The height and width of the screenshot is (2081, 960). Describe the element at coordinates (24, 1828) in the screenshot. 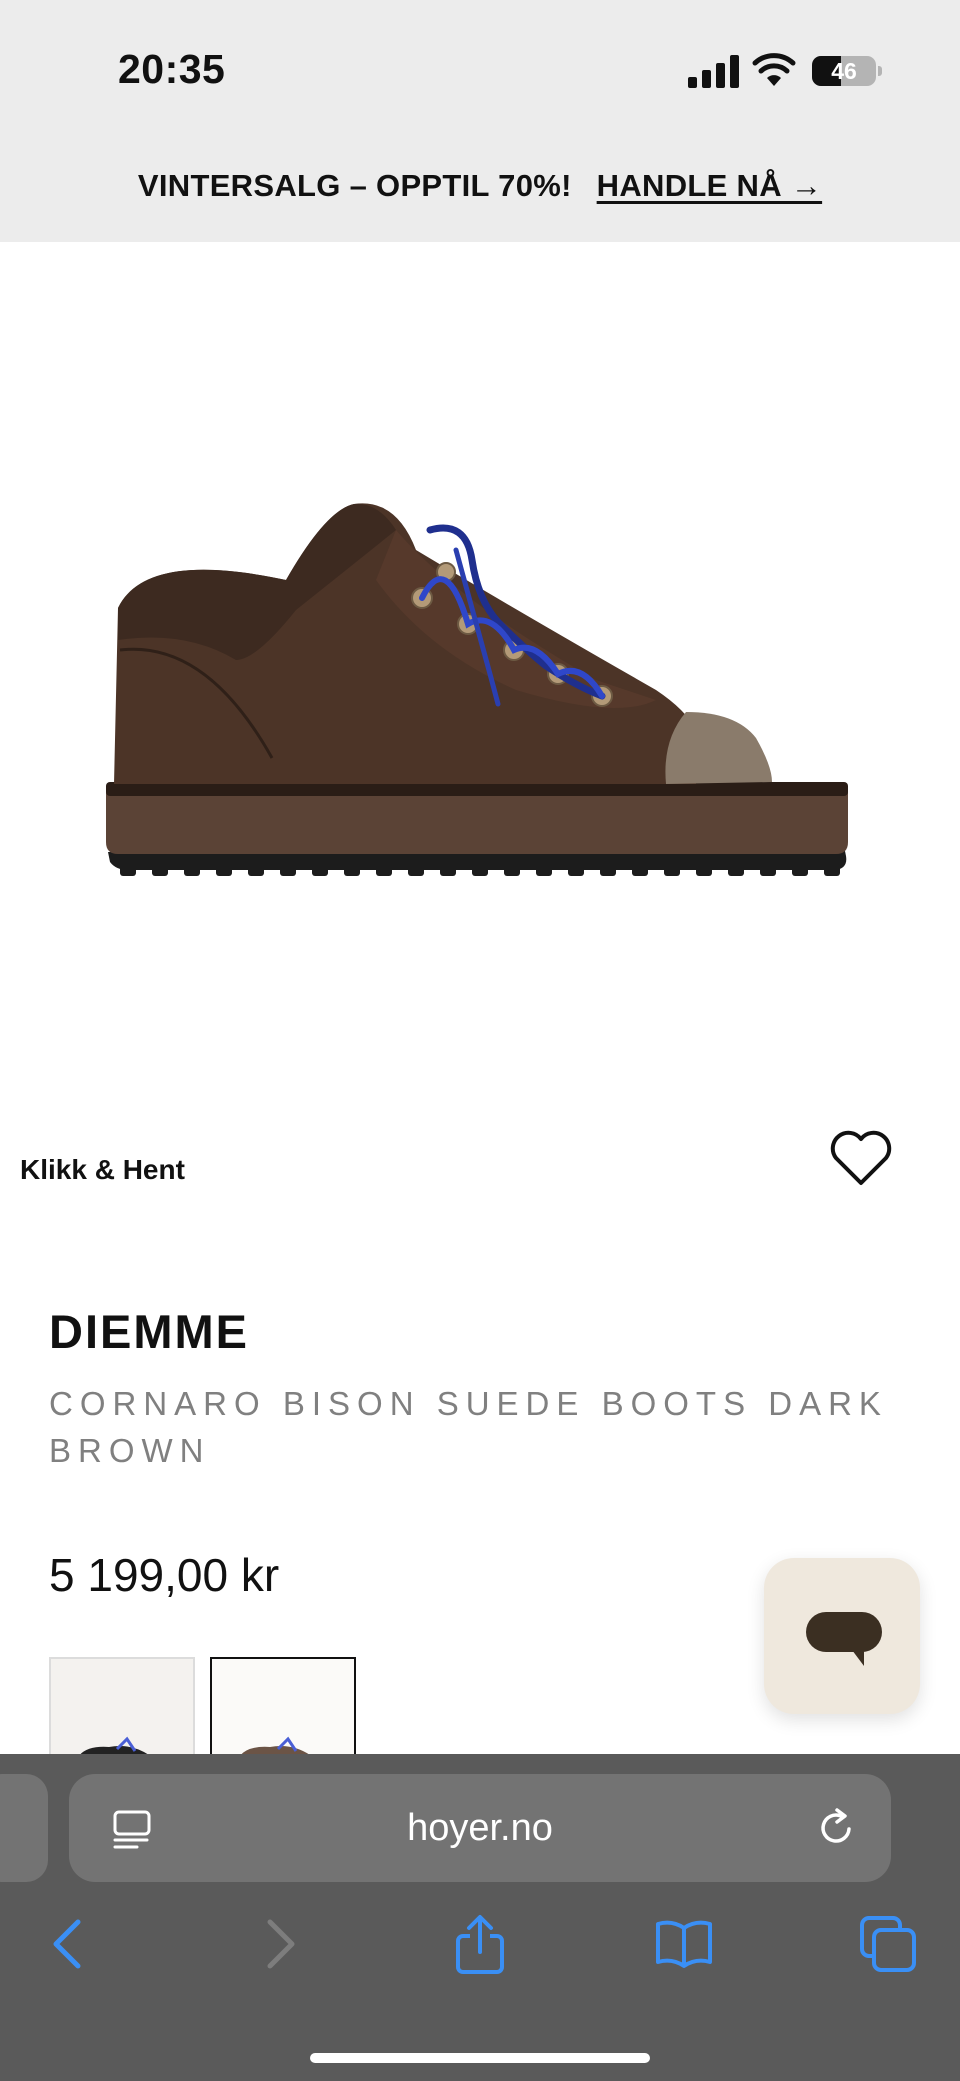

I see `previous-tab-preview` at that location.